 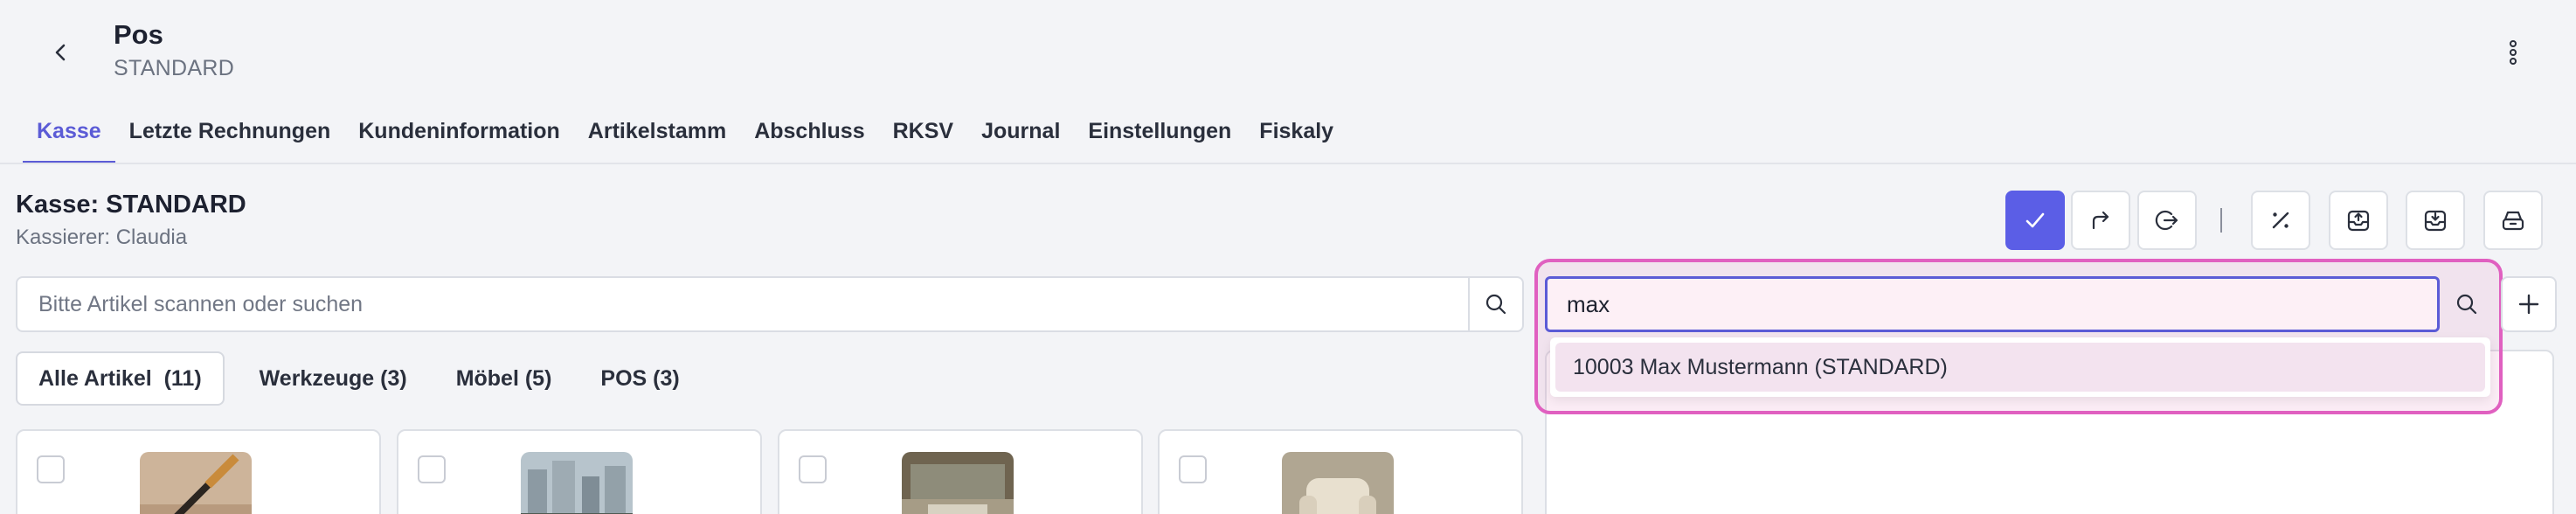 I want to click on customer-search, so click(x=1992, y=304).